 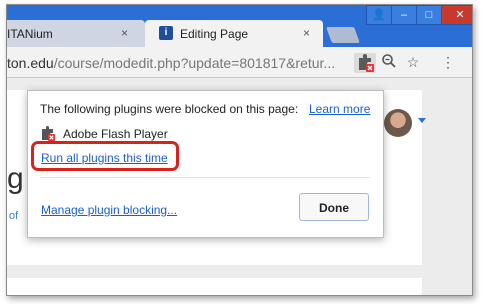 What do you see at coordinates (334, 207) in the screenshot?
I see `done-button: Done` at bounding box center [334, 207].